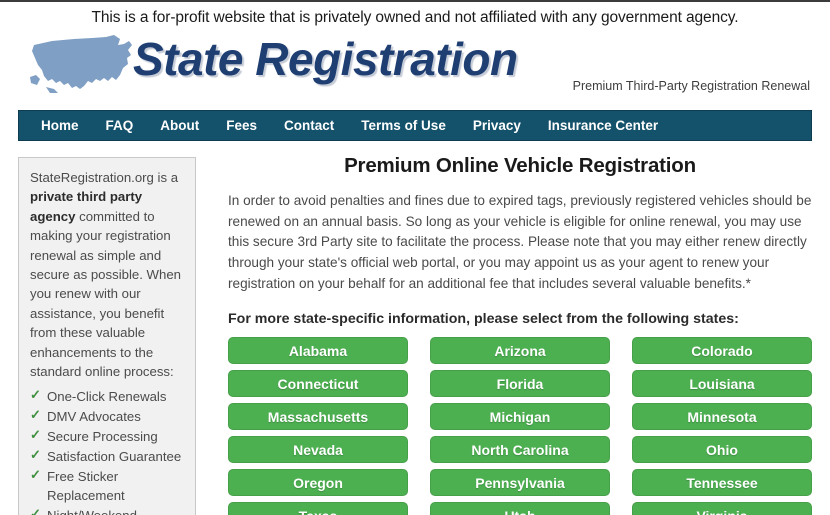 Image resolution: width=830 pixels, height=515 pixels. What do you see at coordinates (86, 486) in the screenshot?
I see `benefit-label: Free Sticker Replacement` at bounding box center [86, 486].